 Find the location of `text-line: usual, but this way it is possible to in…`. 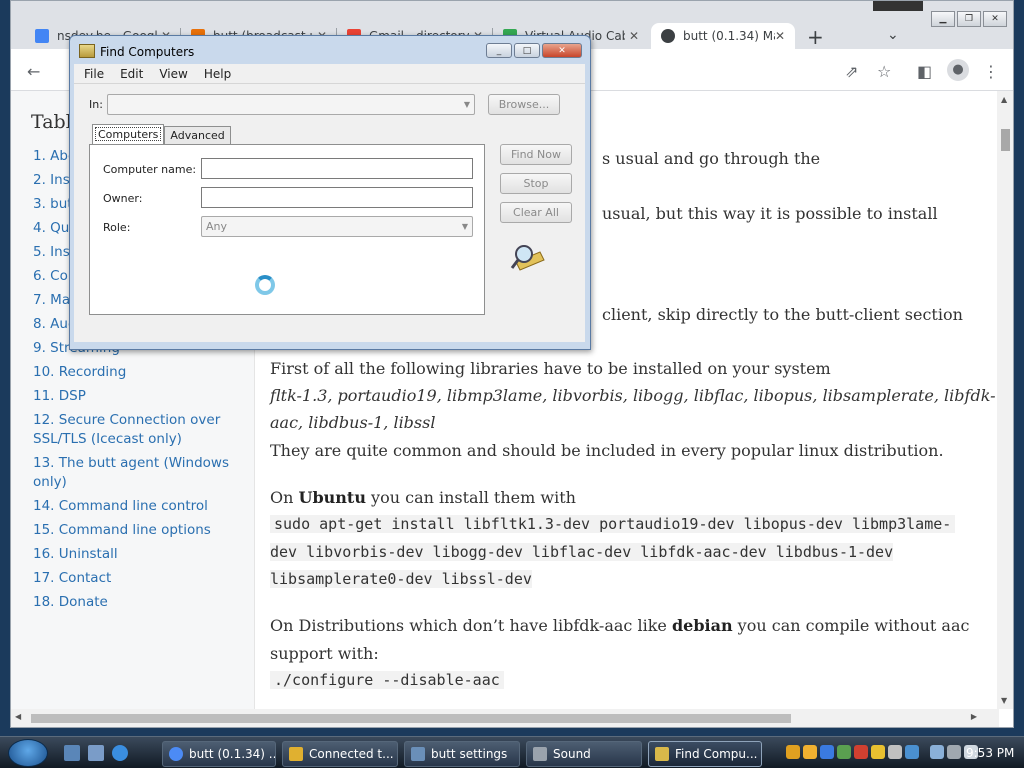

text-line: usual, but this way it is possible to in… is located at coordinates (770, 213).